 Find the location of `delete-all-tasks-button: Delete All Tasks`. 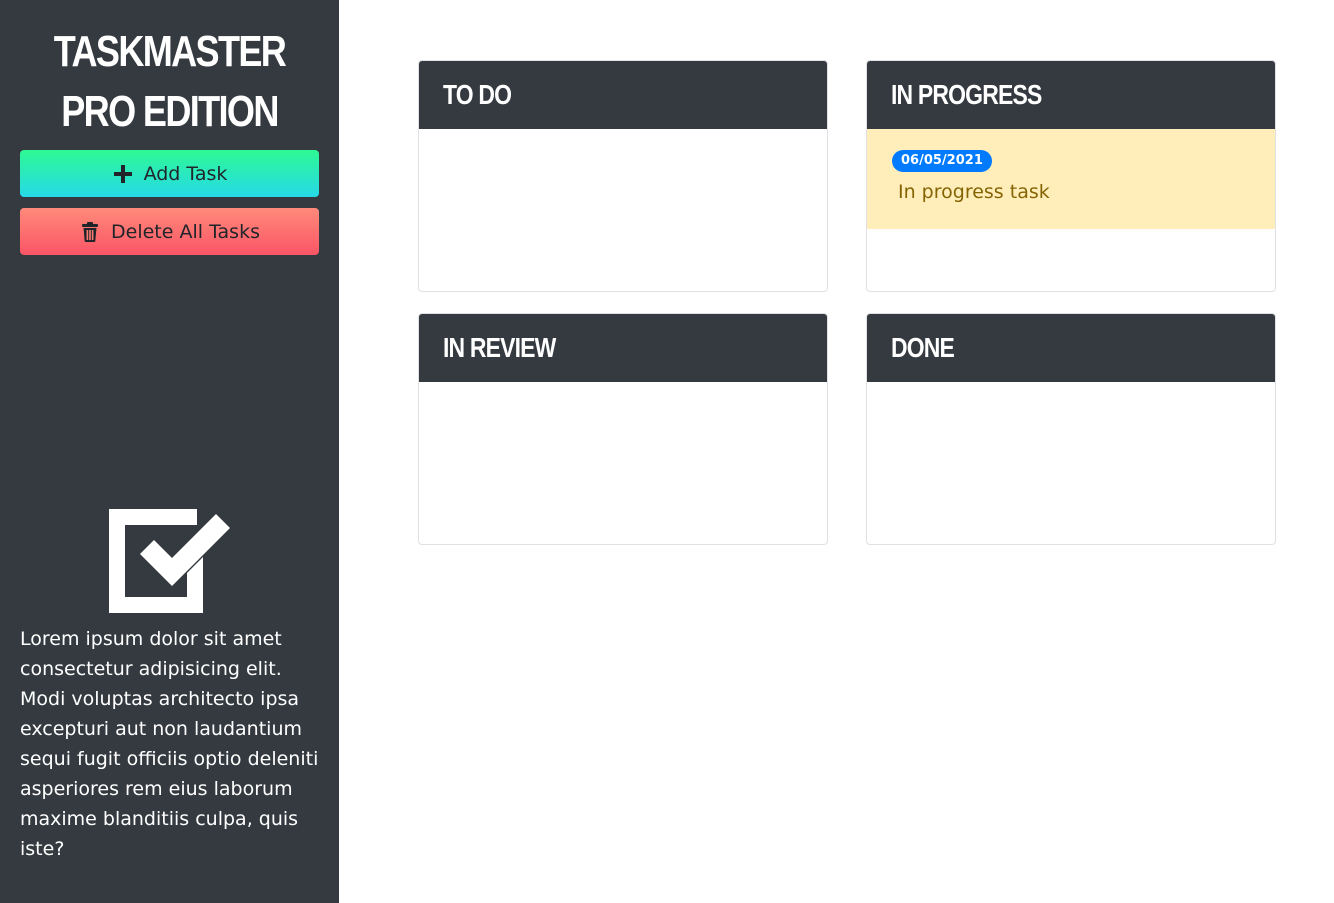

delete-all-tasks-button: Delete All Tasks is located at coordinates (169, 231).